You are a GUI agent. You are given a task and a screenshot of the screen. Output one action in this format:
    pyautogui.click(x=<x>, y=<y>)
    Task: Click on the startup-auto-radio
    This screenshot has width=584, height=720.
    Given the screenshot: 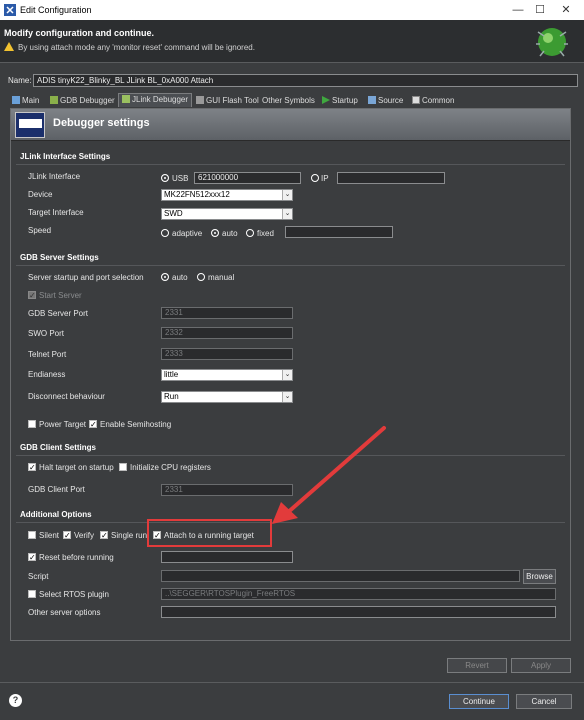 What is the action you would take?
    pyautogui.click(x=165, y=277)
    